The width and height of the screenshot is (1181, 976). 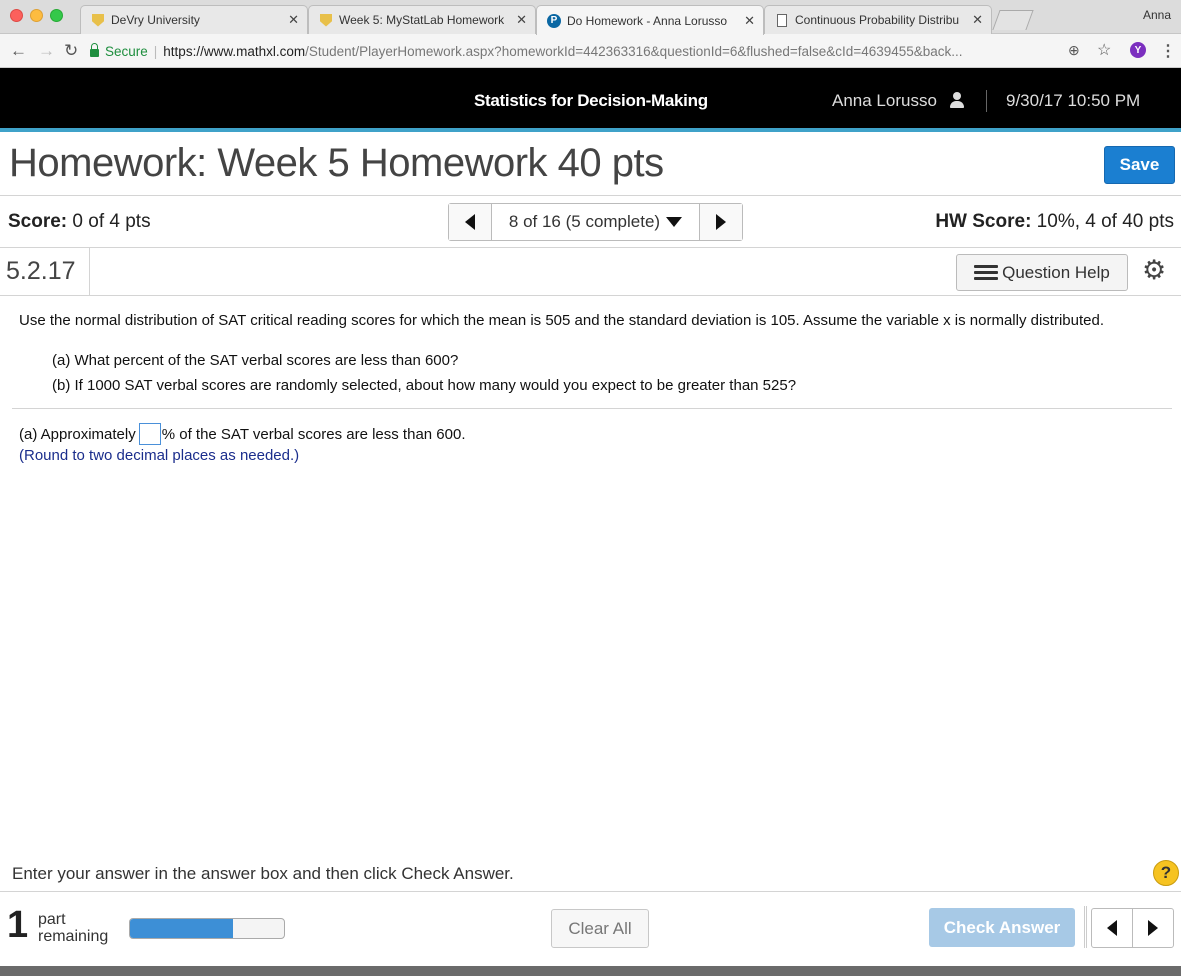 I want to click on browser-tab-devry: DeVry University ✕, so click(x=194, y=19).